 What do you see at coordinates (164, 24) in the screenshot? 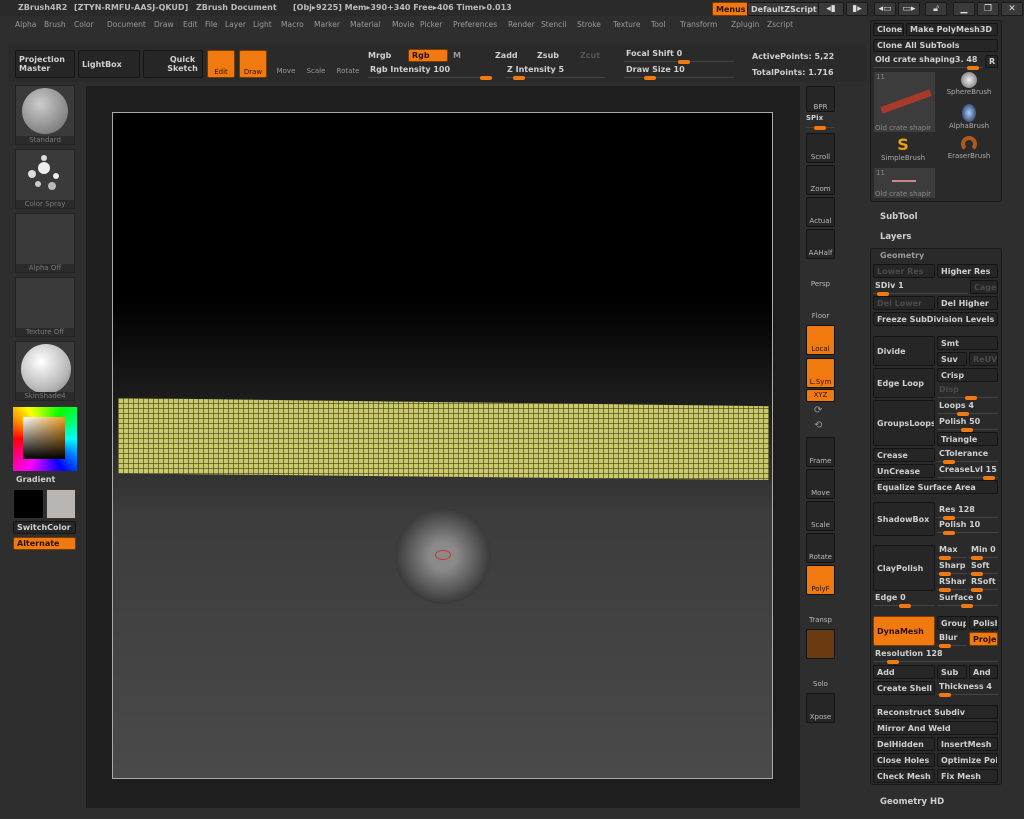
I see `menu-4: Draw` at bounding box center [164, 24].